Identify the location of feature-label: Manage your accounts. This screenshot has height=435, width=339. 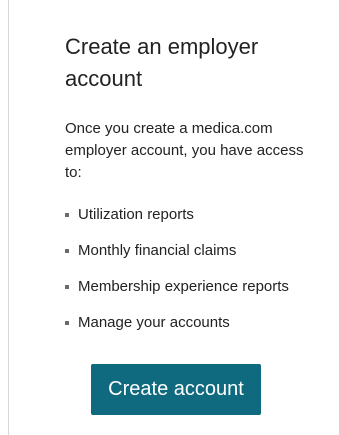
(154, 322).